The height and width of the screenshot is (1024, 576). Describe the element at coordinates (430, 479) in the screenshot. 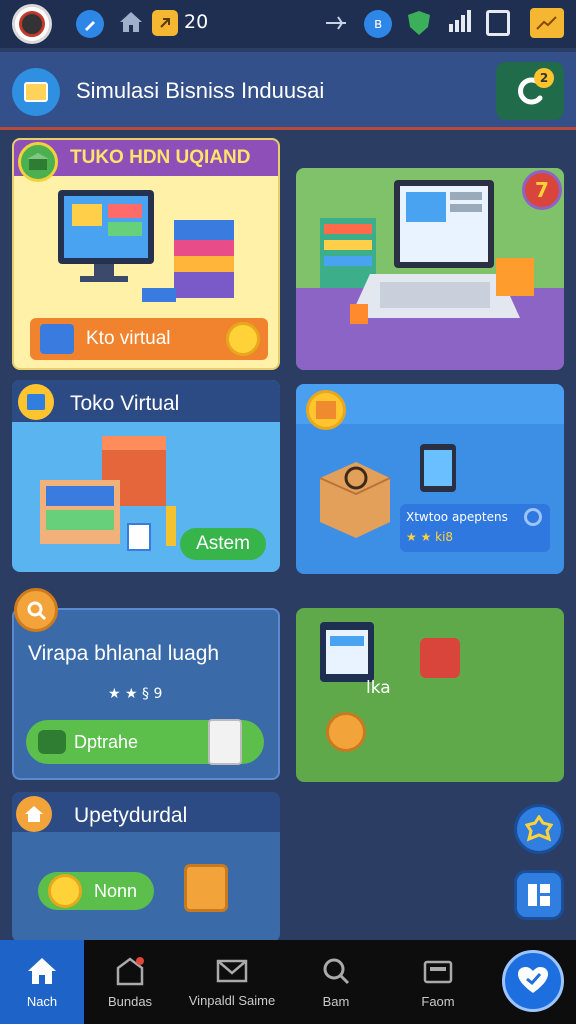

I see `card-app-store: Xtwtoo apeptens ★ ★ ki8` at that location.